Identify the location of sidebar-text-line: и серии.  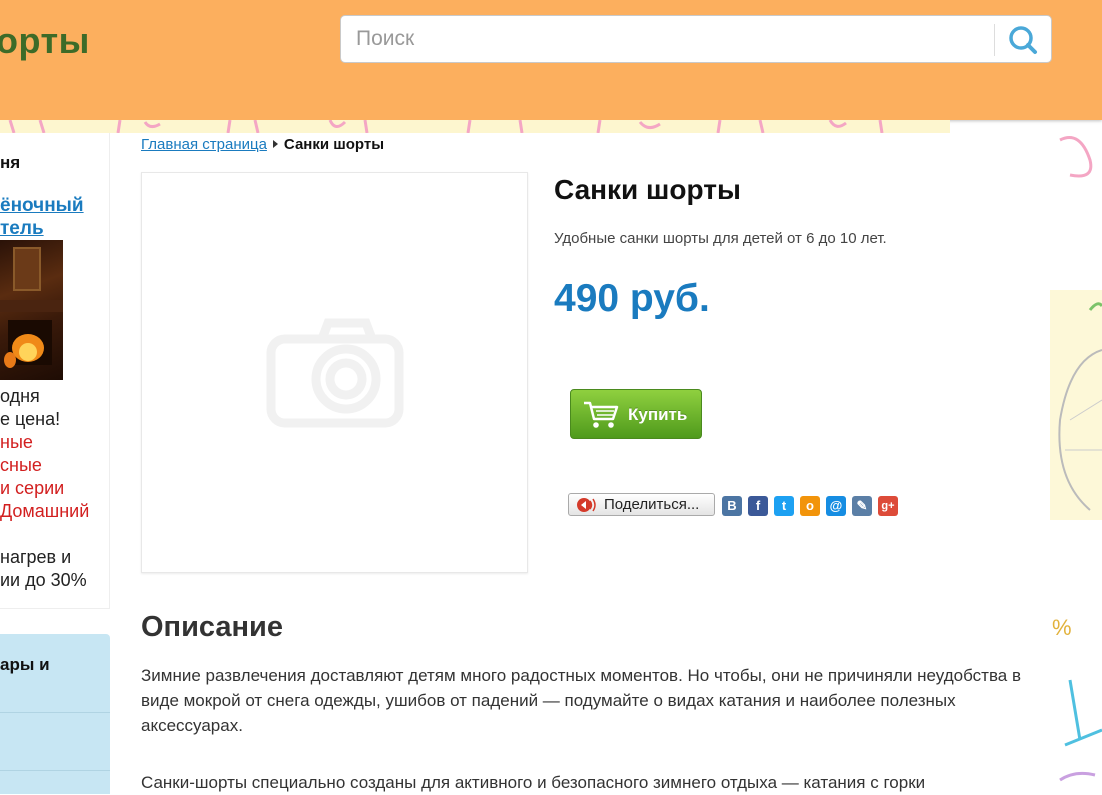
(32, 488).